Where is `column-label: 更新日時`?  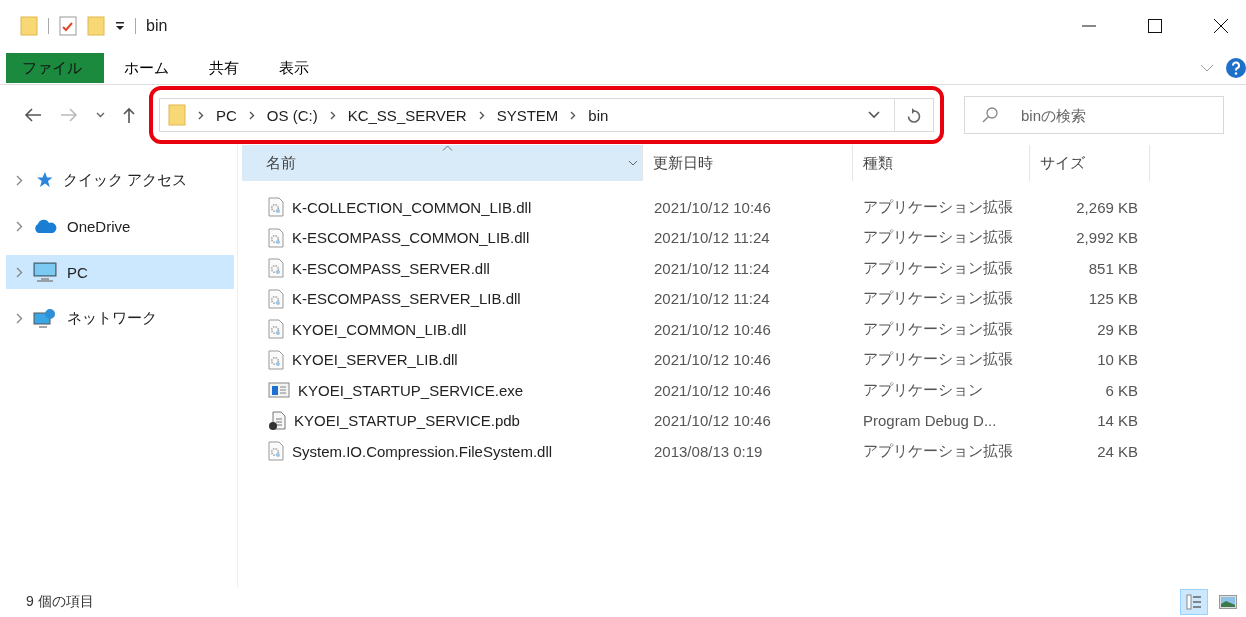 column-label: 更新日時 is located at coordinates (683, 163).